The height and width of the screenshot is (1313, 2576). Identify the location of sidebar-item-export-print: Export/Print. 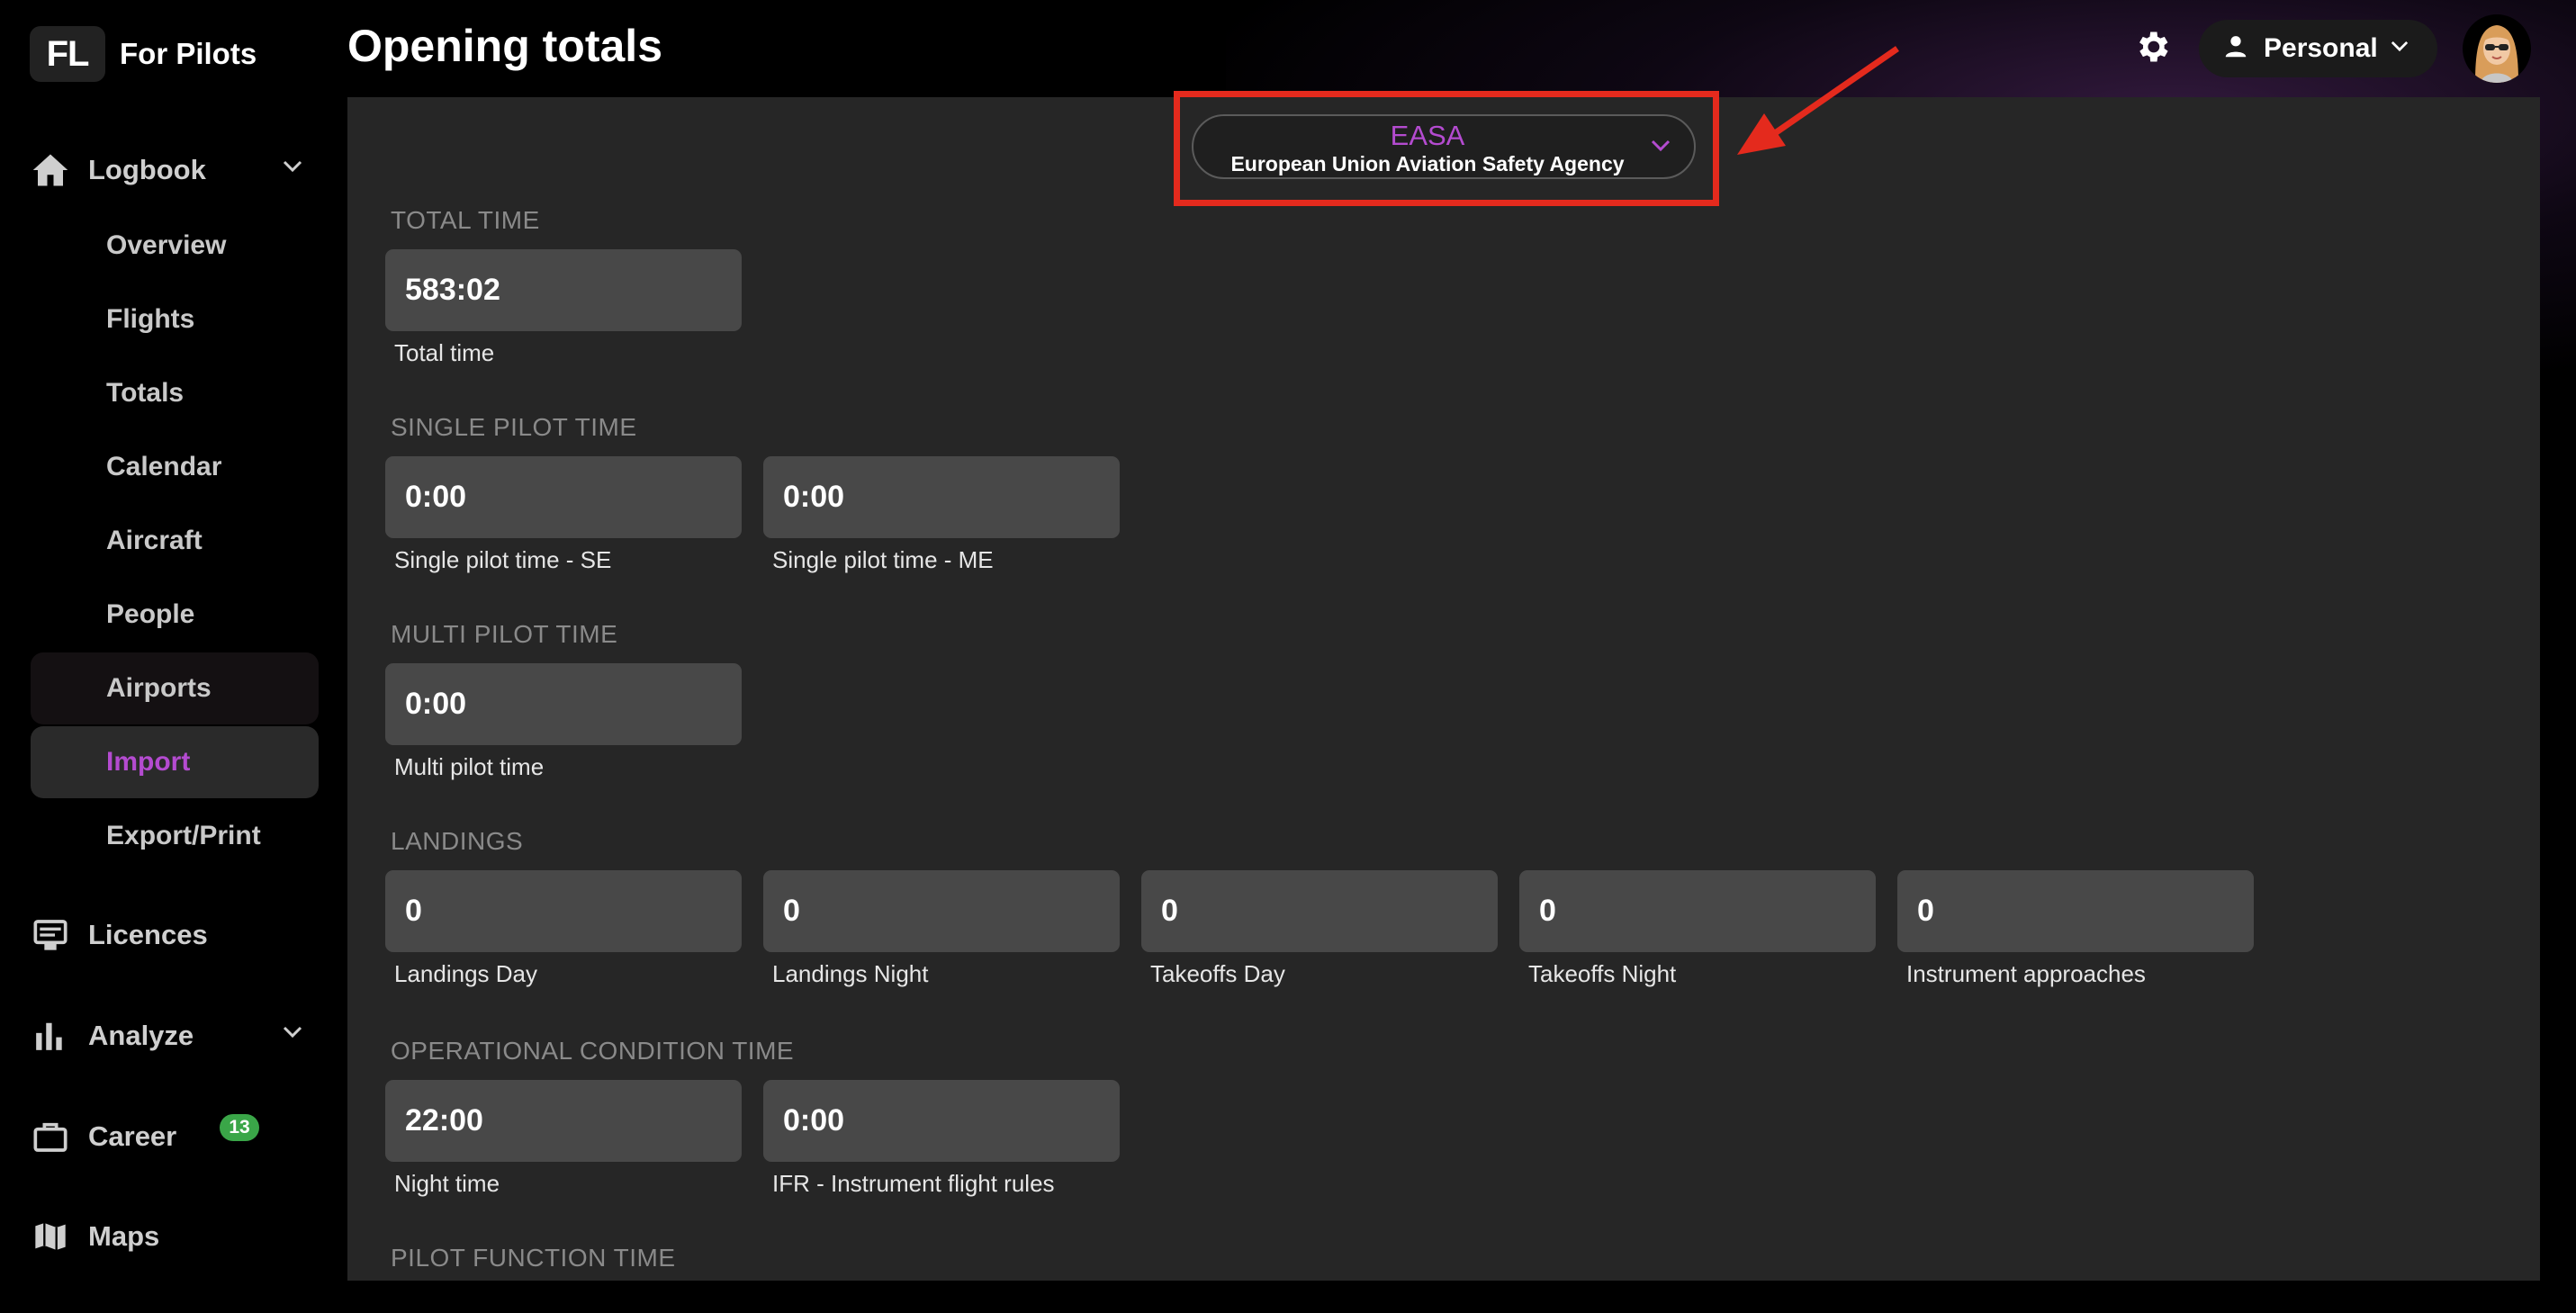
(175, 836).